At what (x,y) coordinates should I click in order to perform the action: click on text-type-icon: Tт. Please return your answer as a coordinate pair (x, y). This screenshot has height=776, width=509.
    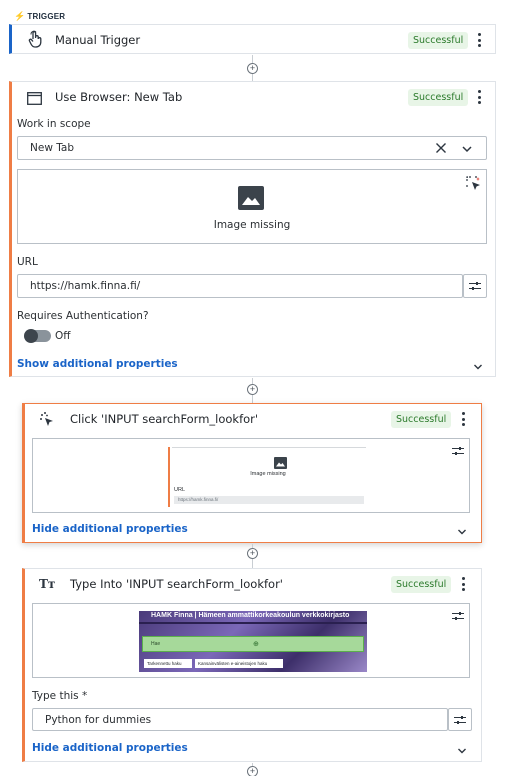
    Looking at the image, I should click on (47, 584).